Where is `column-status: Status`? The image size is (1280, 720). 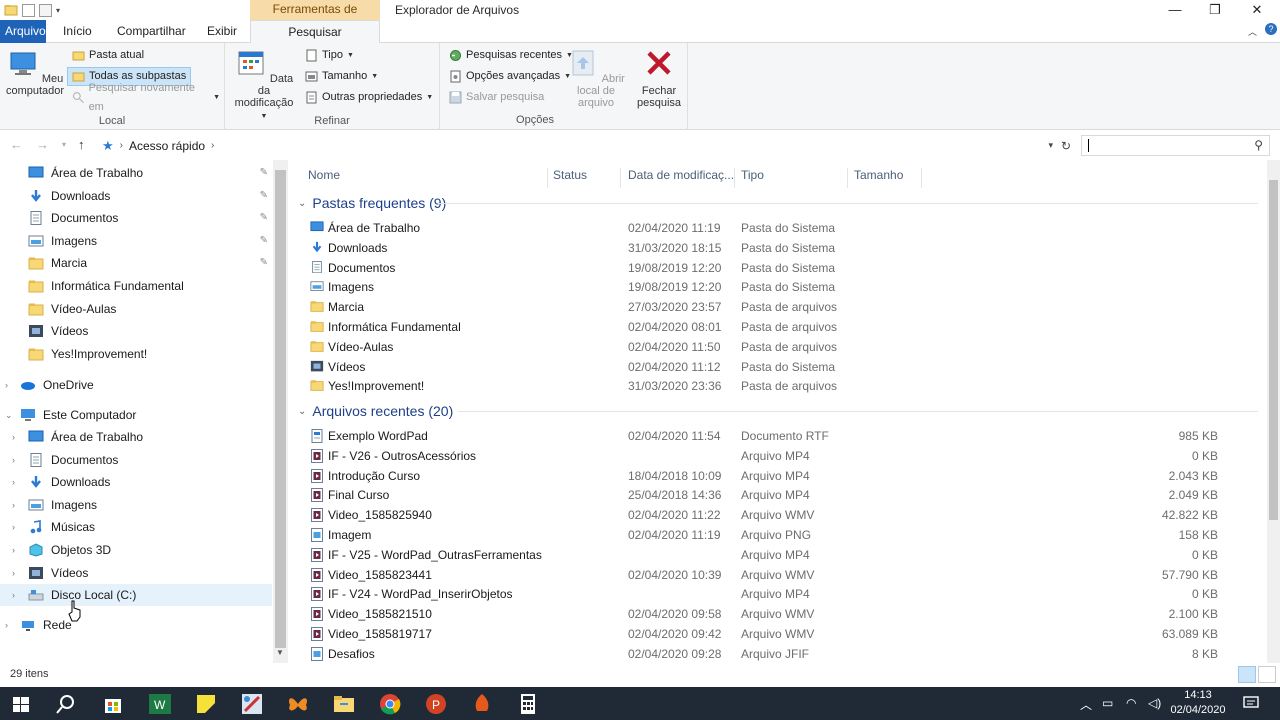
column-status: Status is located at coordinates (587, 178).